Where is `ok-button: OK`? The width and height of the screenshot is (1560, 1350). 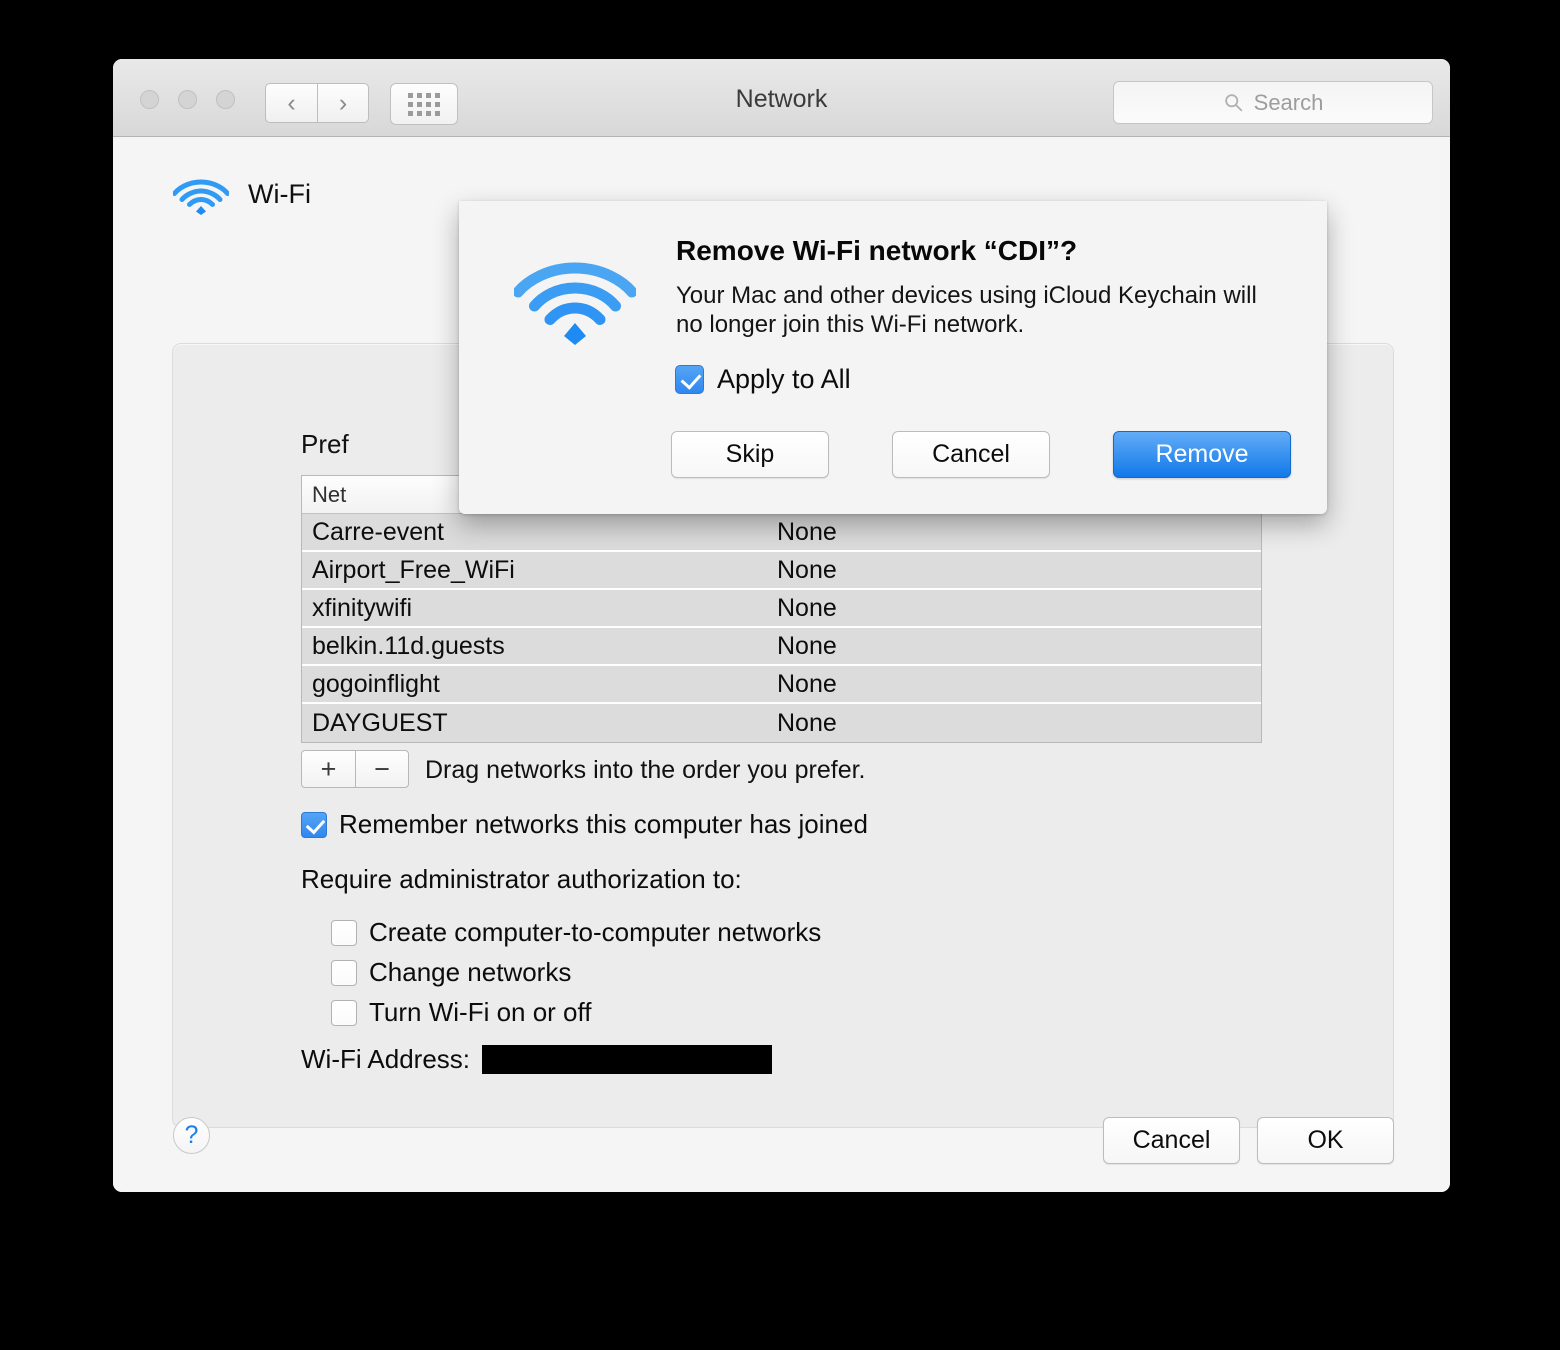
ok-button: OK is located at coordinates (1325, 1140).